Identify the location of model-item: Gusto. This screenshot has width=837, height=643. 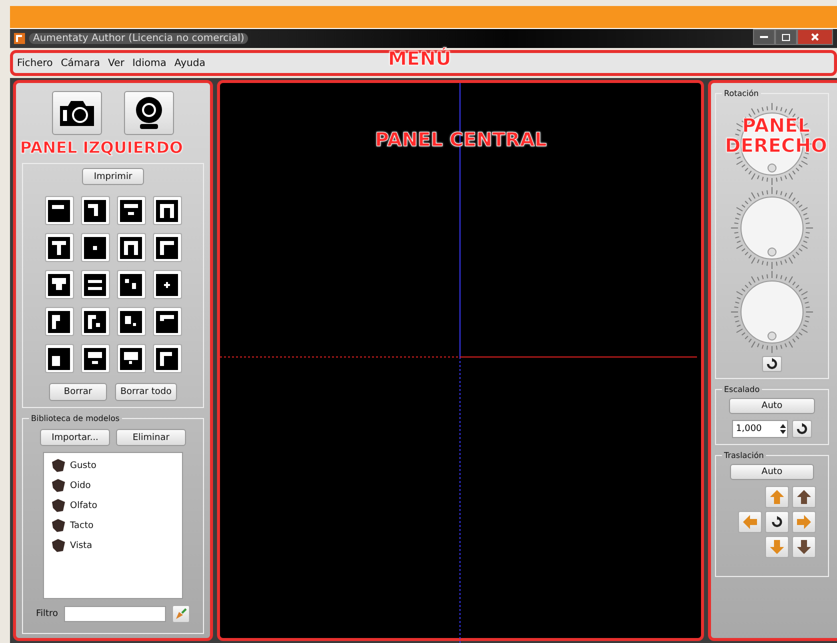
(116, 465).